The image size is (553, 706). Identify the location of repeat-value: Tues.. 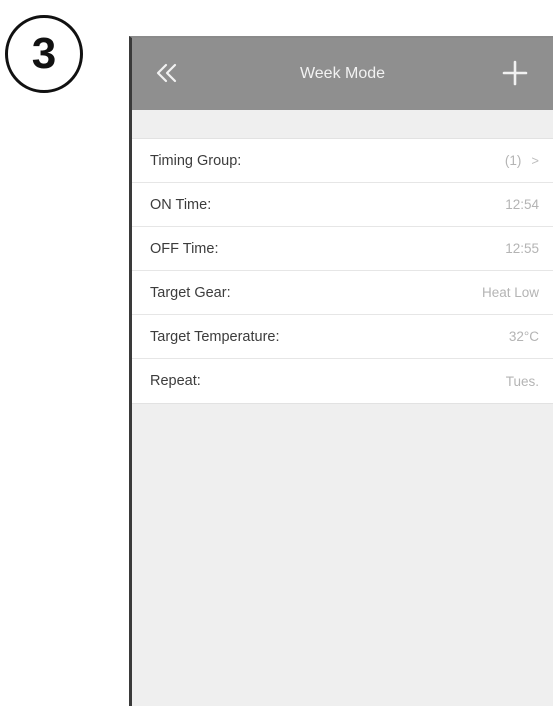
(522, 381).